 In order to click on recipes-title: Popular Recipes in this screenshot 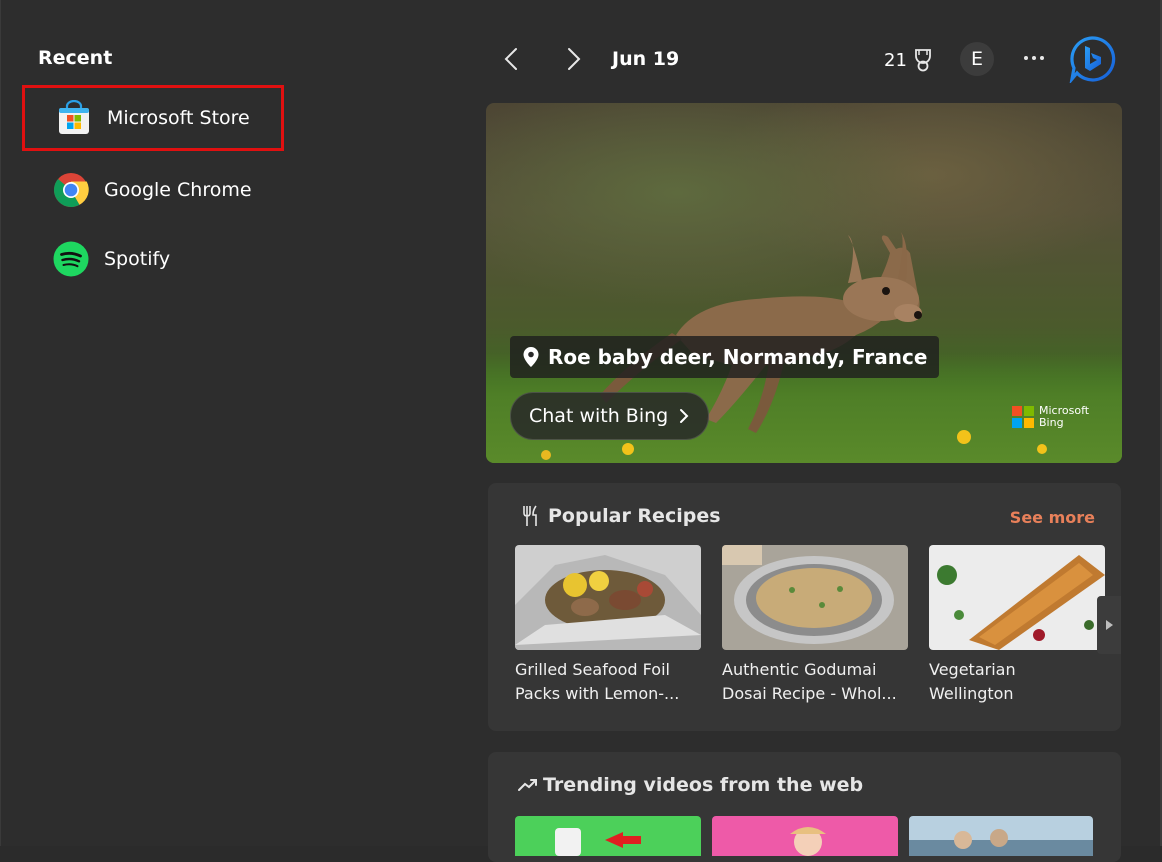, I will do `click(634, 516)`.